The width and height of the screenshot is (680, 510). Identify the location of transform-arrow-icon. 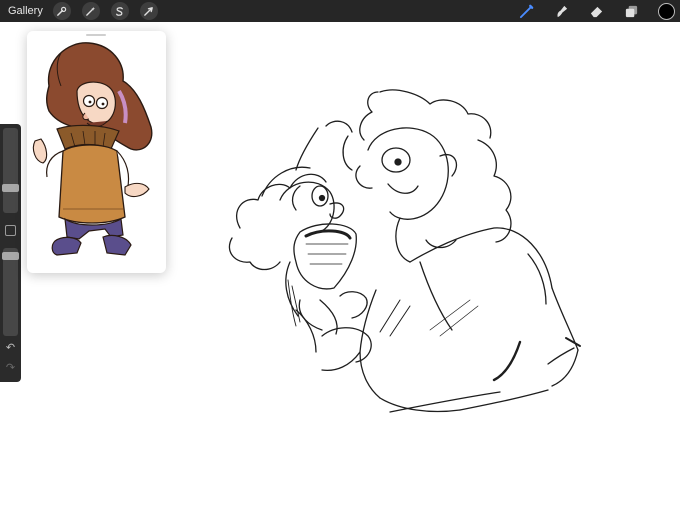
(149, 11).